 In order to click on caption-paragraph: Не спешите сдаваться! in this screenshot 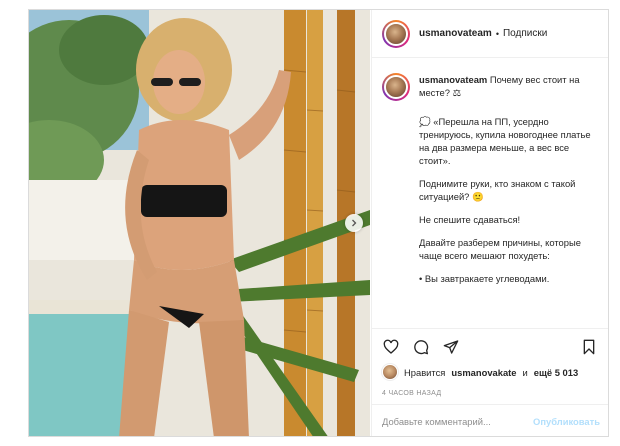, I will do `click(470, 219)`.